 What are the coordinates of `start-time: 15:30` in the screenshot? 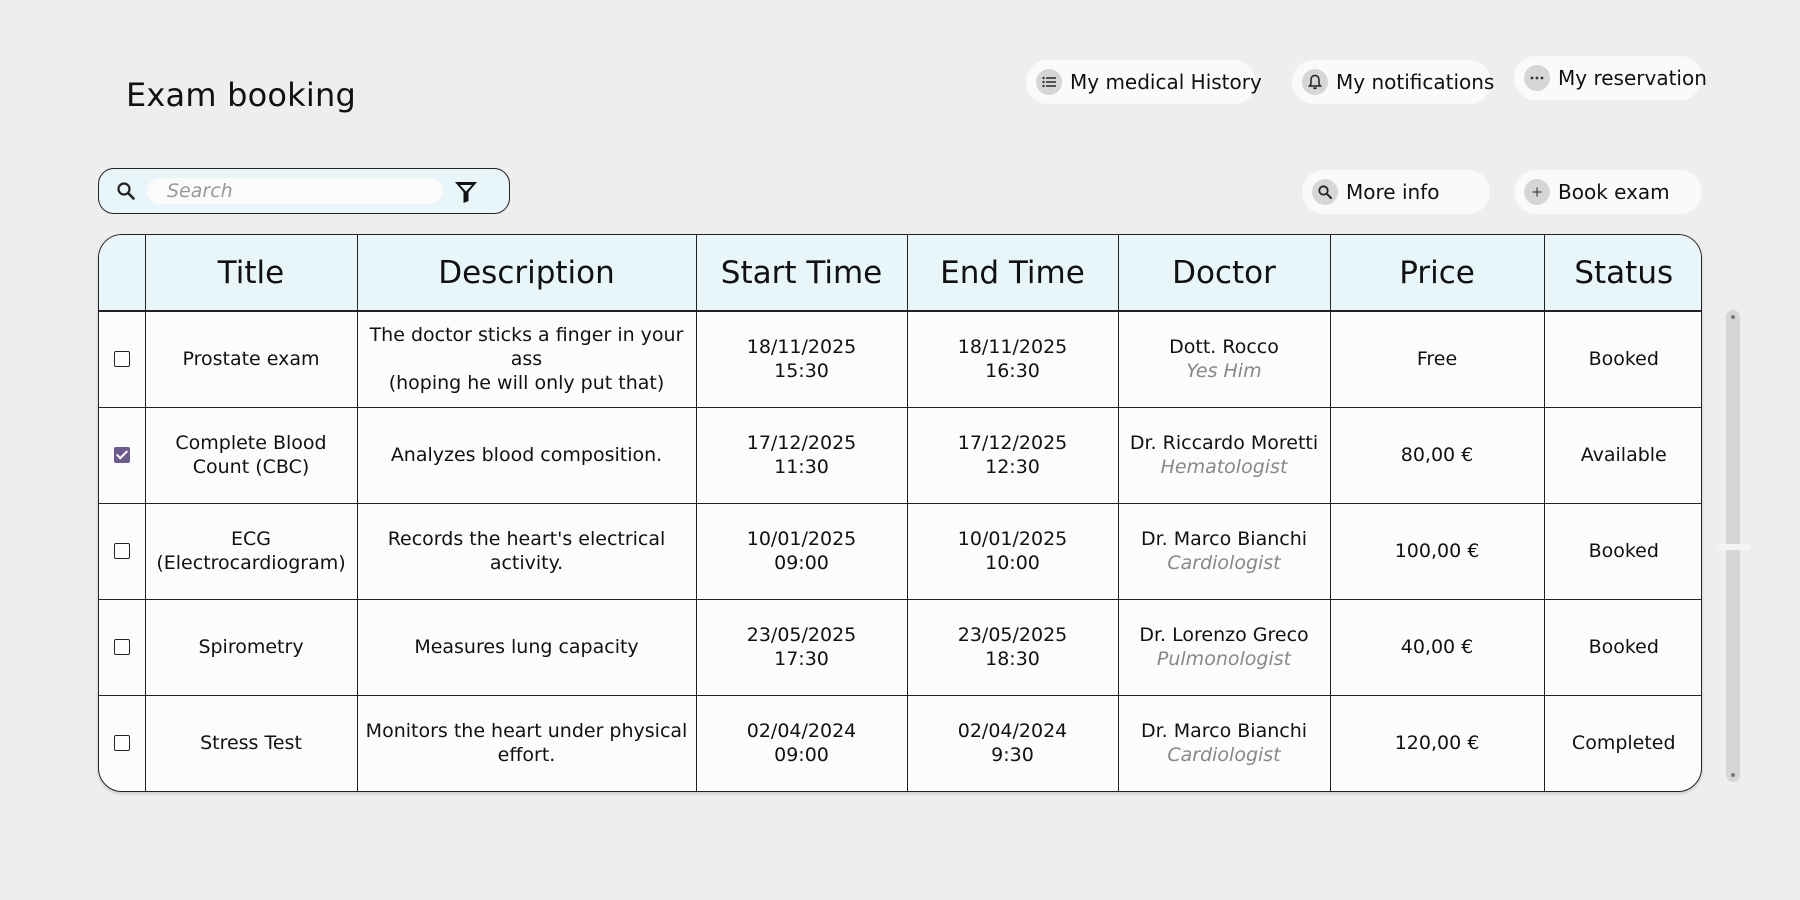 It's located at (801, 371).